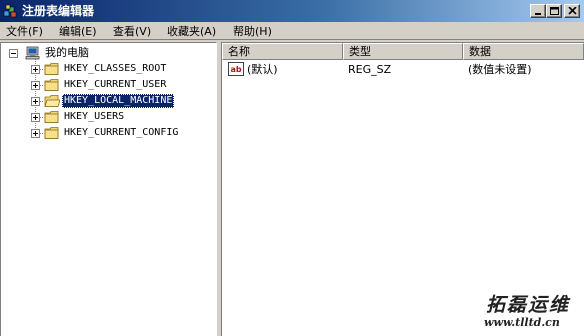 Image resolution: width=584 pixels, height=336 pixels. I want to click on menu-file: 文件(F), so click(24, 31).